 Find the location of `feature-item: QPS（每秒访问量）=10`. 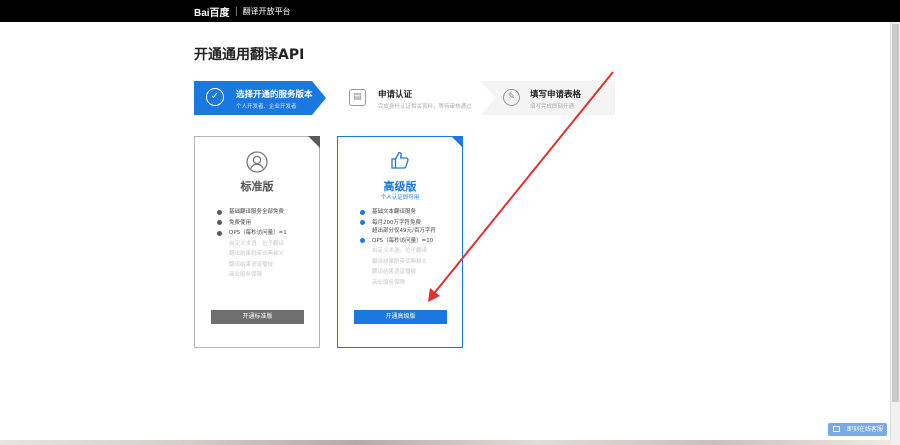

feature-item: QPS（每秒访问量）=10 is located at coordinates (398, 241).